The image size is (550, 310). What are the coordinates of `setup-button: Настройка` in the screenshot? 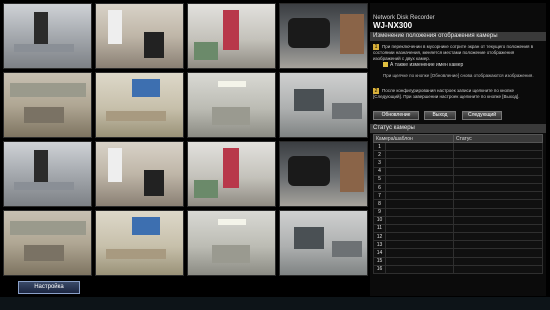 It's located at (49, 287).